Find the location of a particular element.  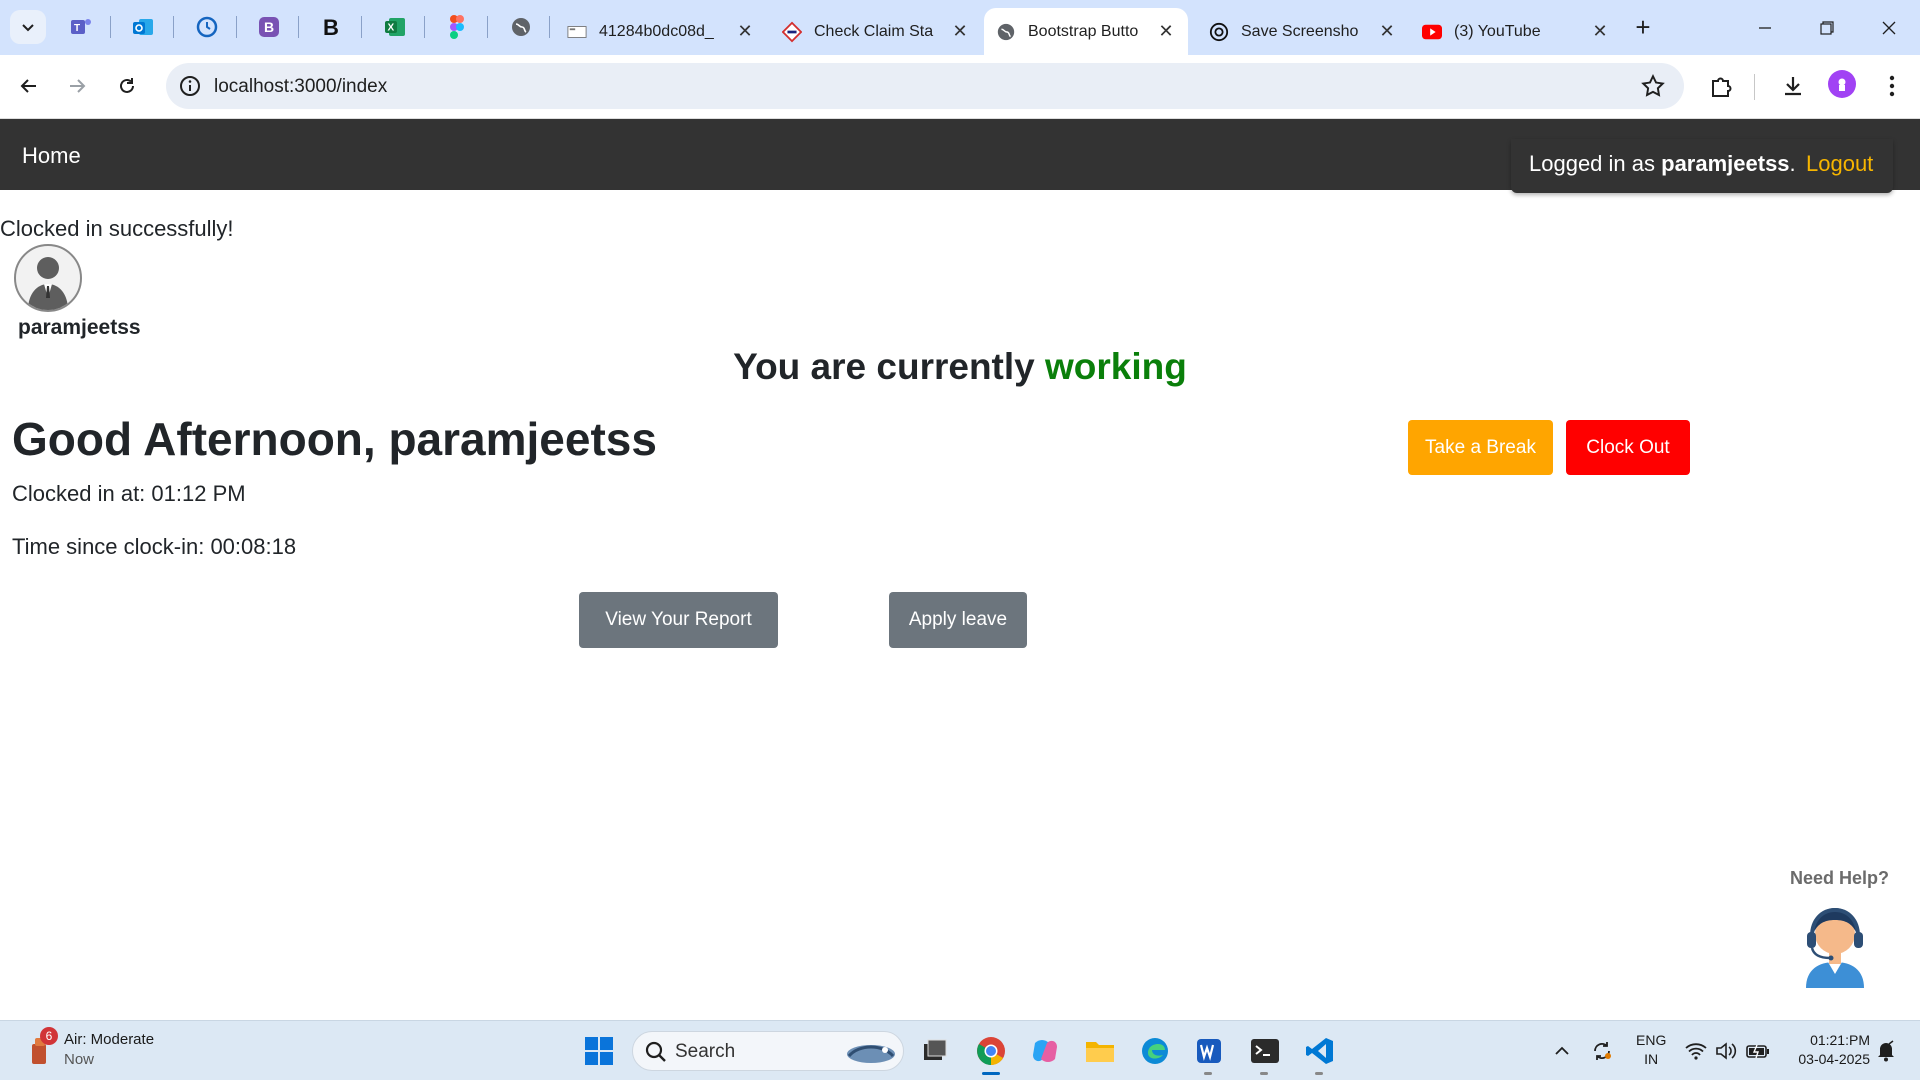

taskbar-vscode is located at coordinates (1320, 1051).